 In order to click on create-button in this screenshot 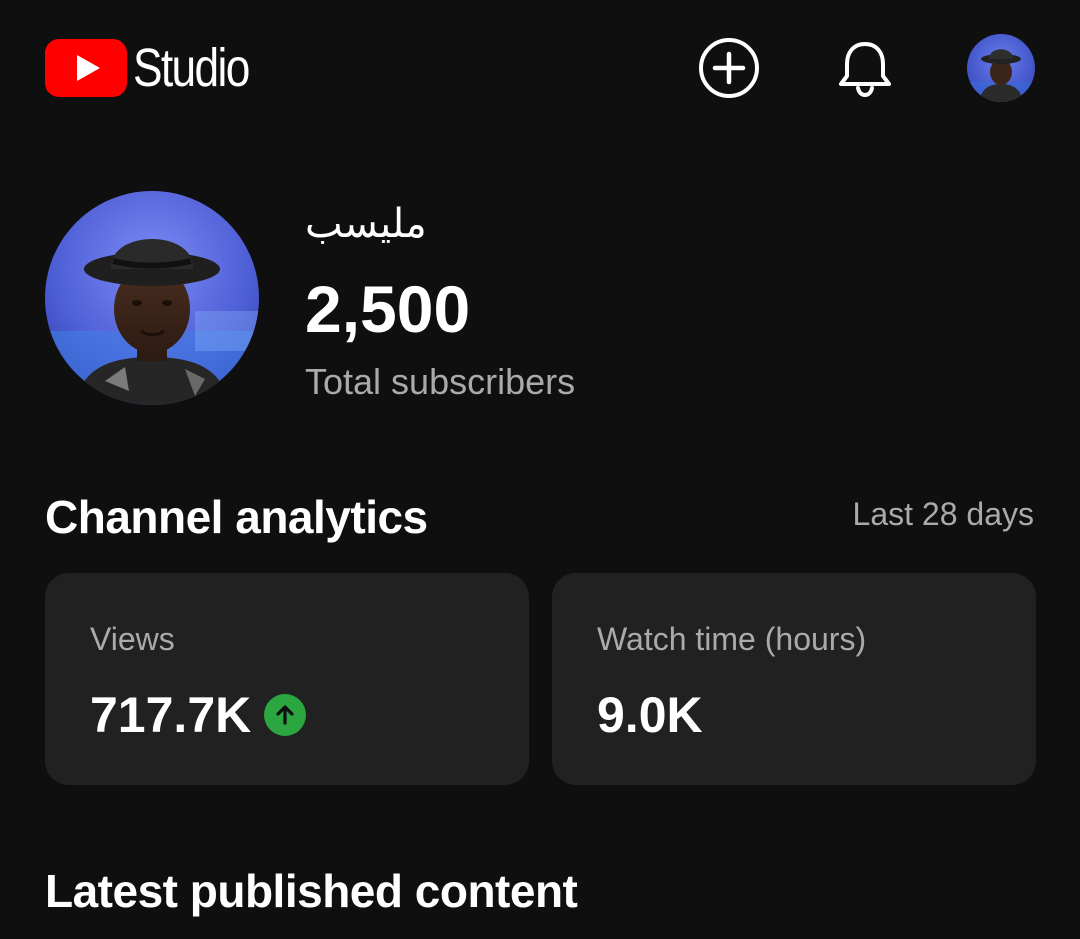, I will do `click(729, 68)`.